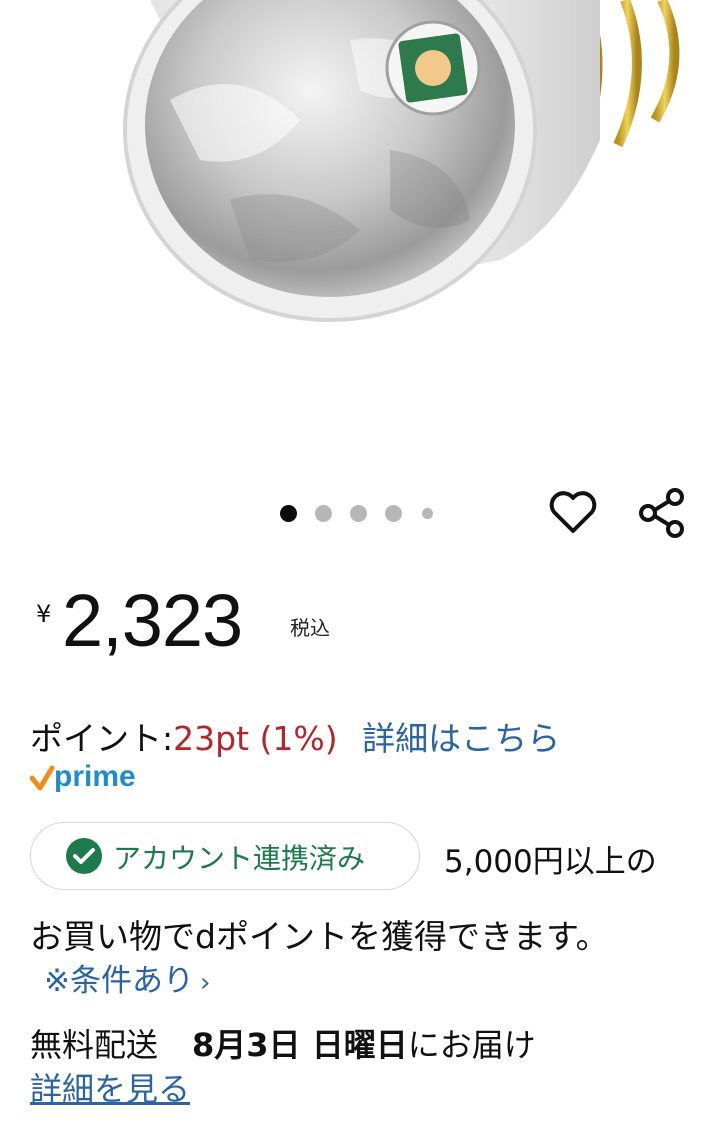 The image size is (718, 1122). I want to click on delivery-details-link: 詳細を見る, so click(110, 1087).